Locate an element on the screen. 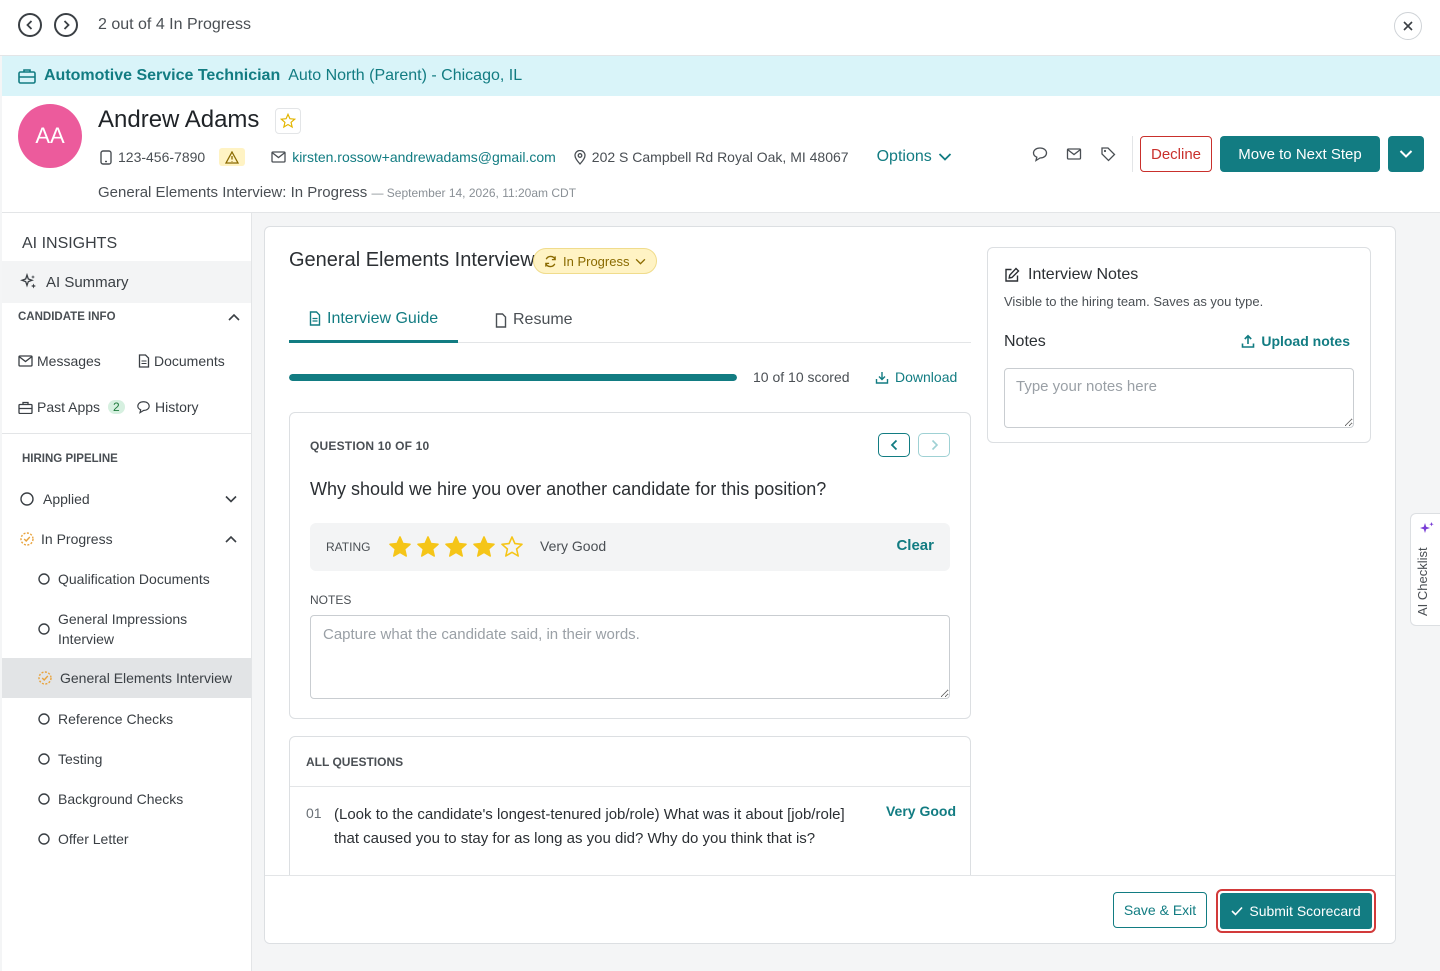 The image size is (1440, 971). header-divider is located at coordinates (1132, 154).